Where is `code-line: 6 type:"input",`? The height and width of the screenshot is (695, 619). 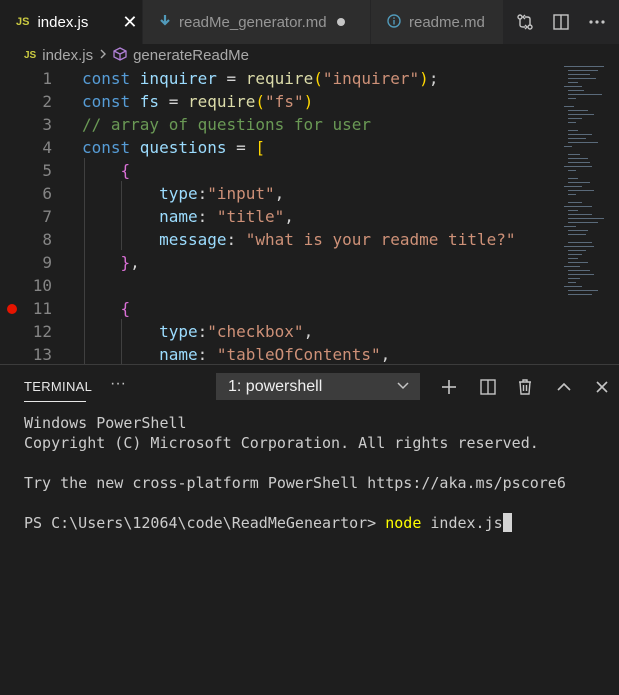
code-line: 6 type:"input", is located at coordinates (280, 193).